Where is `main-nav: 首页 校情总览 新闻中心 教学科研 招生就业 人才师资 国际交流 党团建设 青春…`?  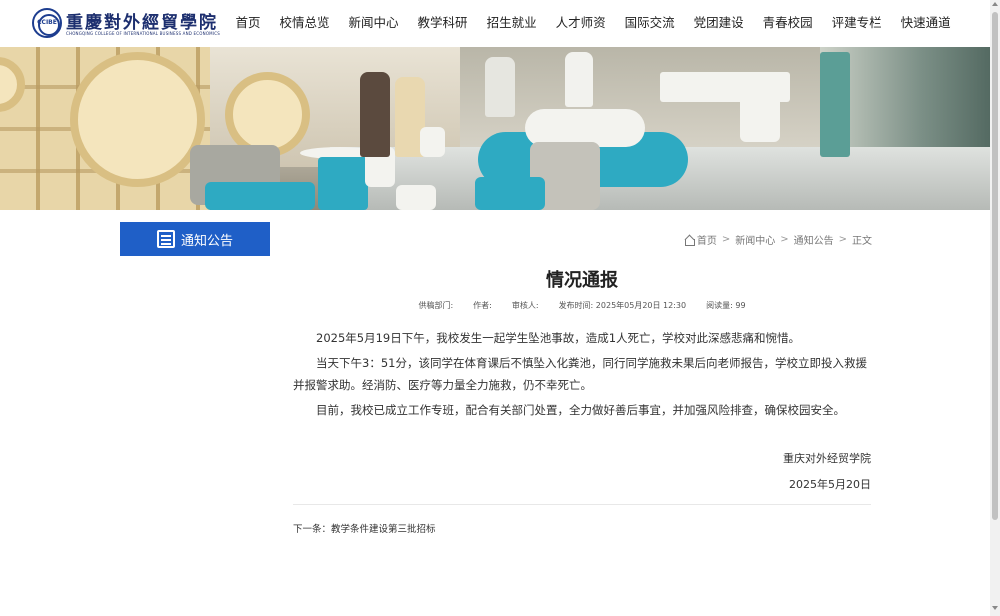
main-nav: 首页 校情总览 新闻中心 教学科研 招生就业 人才师资 国际交流 党团建设 青春… is located at coordinates (593, 23).